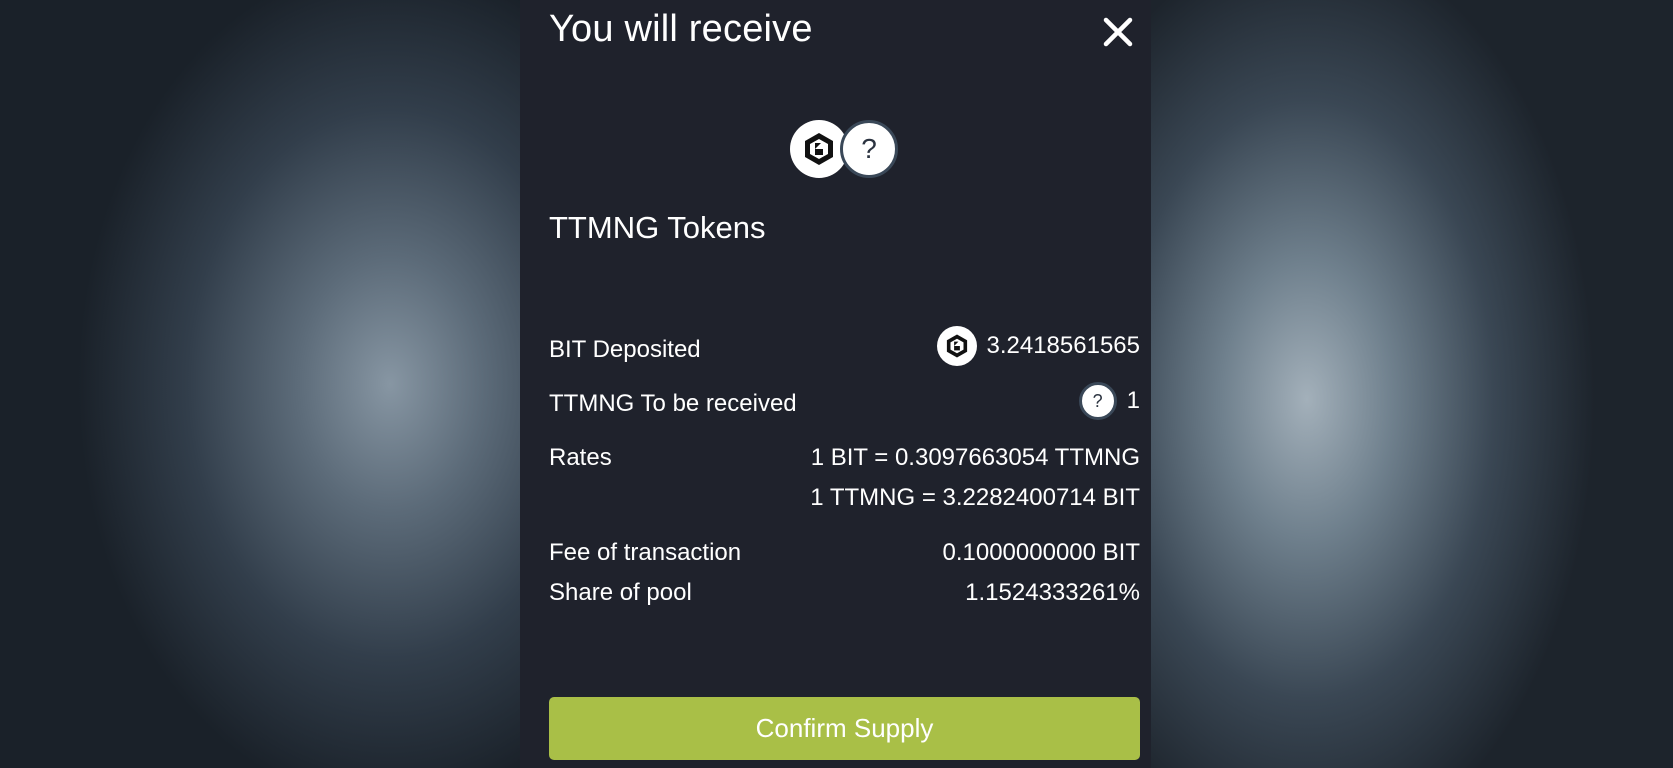 The image size is (1673, 768). I want to click on modal-title: You will receive, so click(681, 29).